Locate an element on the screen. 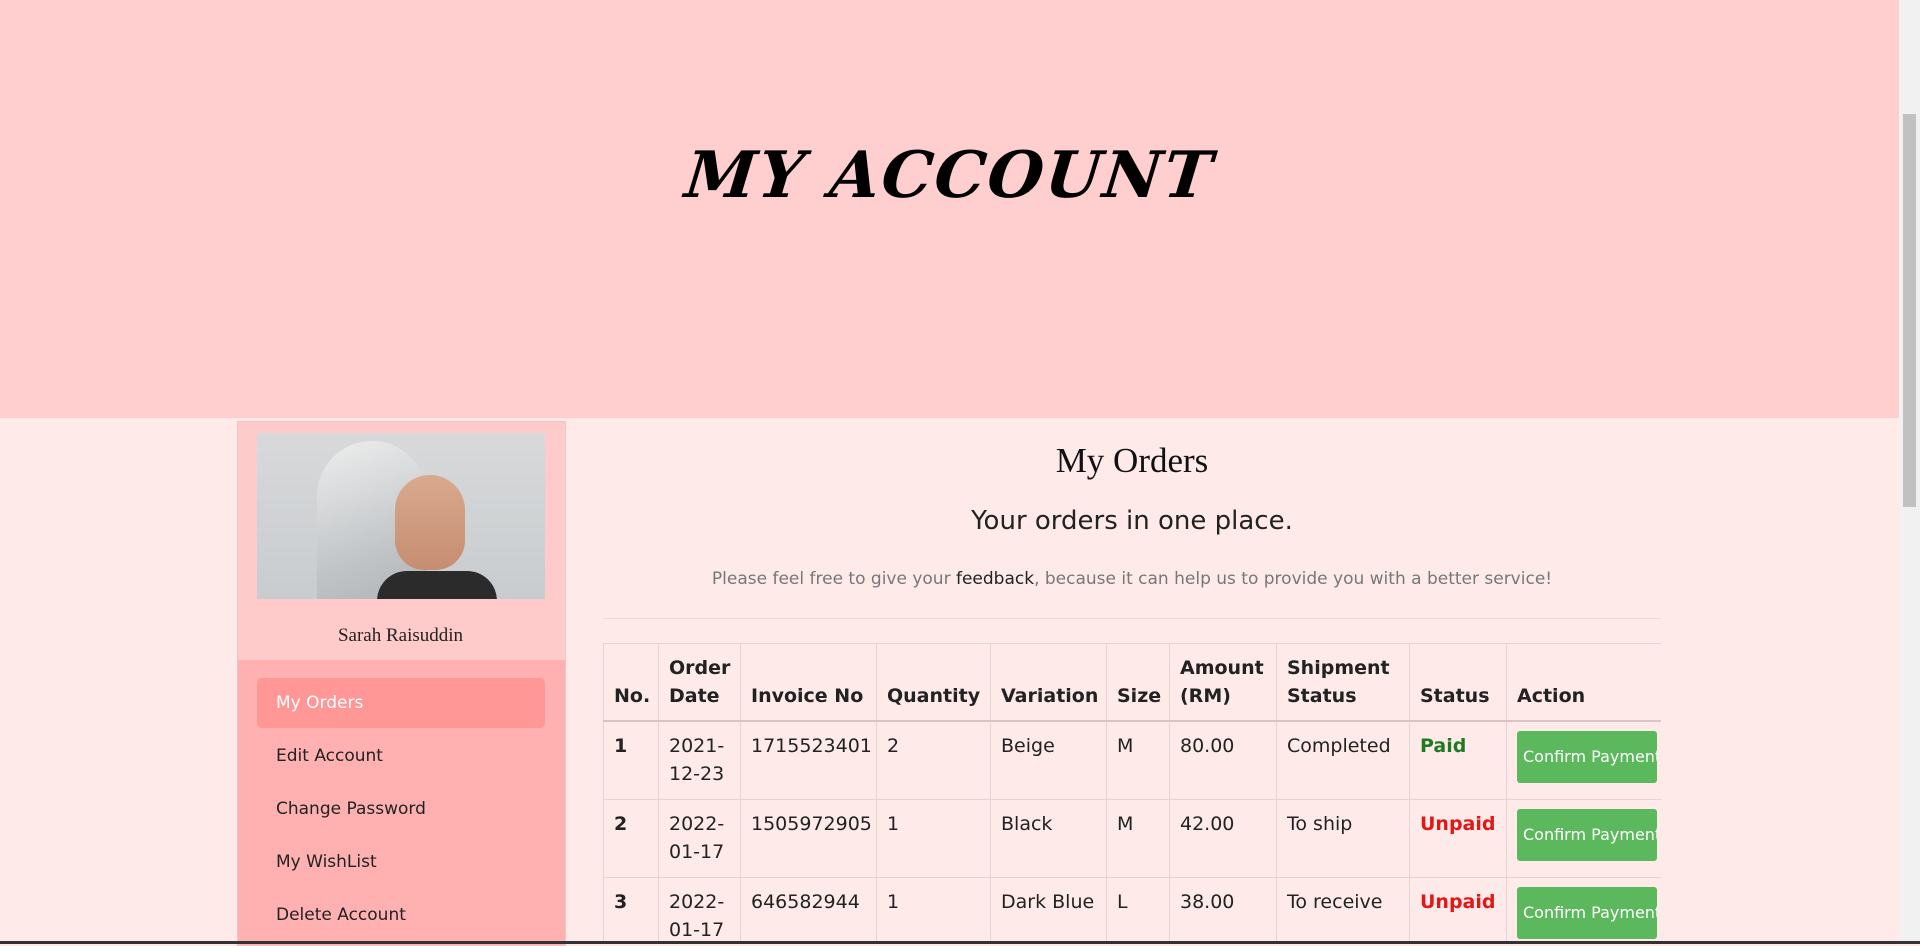  profile-name: Sarah Raisuddin is located at coordinates (400, 635).